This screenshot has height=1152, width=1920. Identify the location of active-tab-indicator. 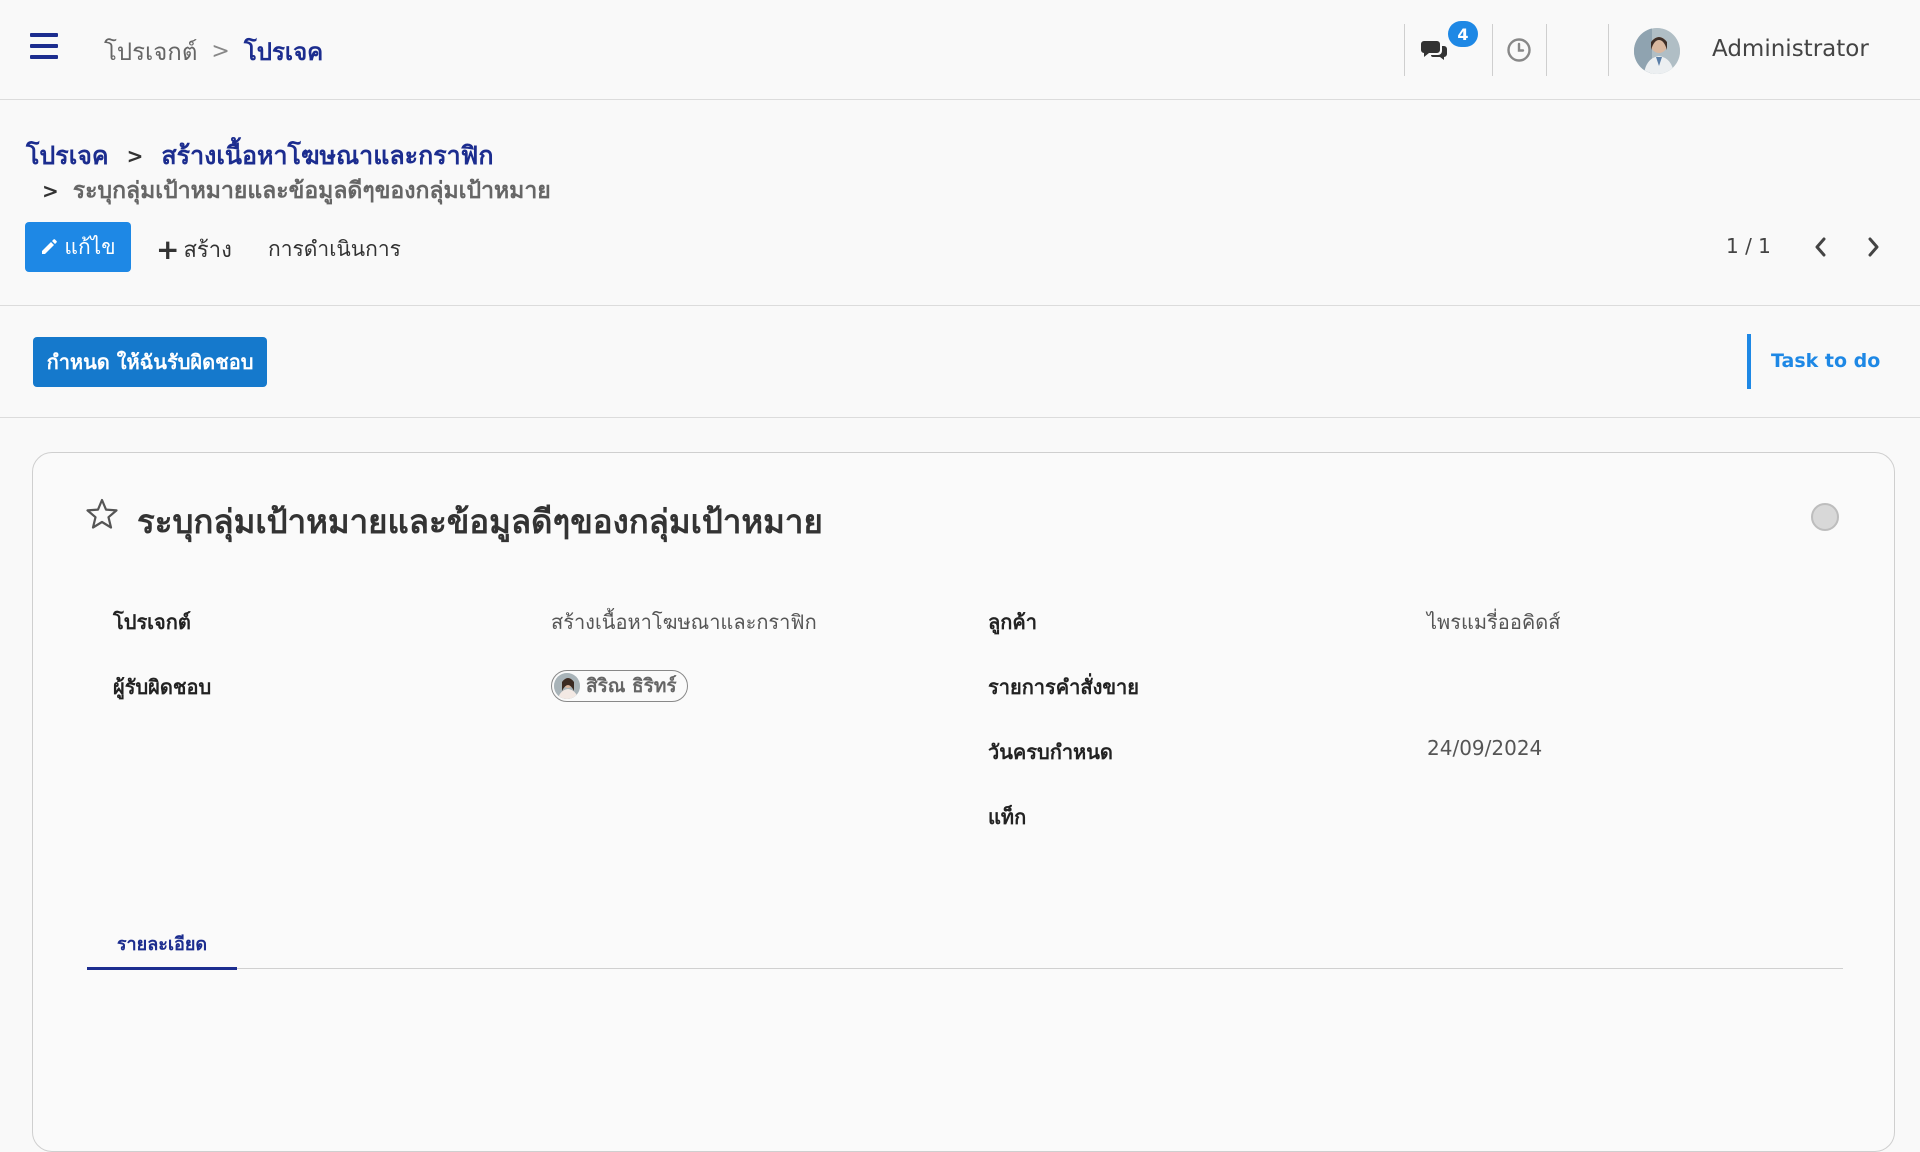
(162, 968).